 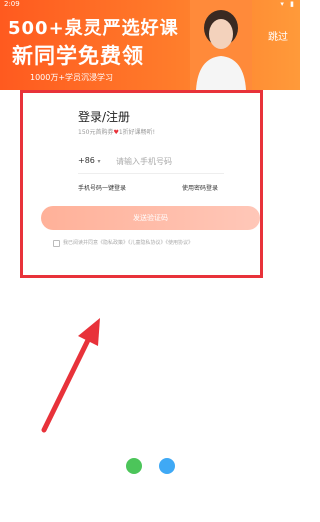 I want to click on qq-icon, so click(x=167, y=466).